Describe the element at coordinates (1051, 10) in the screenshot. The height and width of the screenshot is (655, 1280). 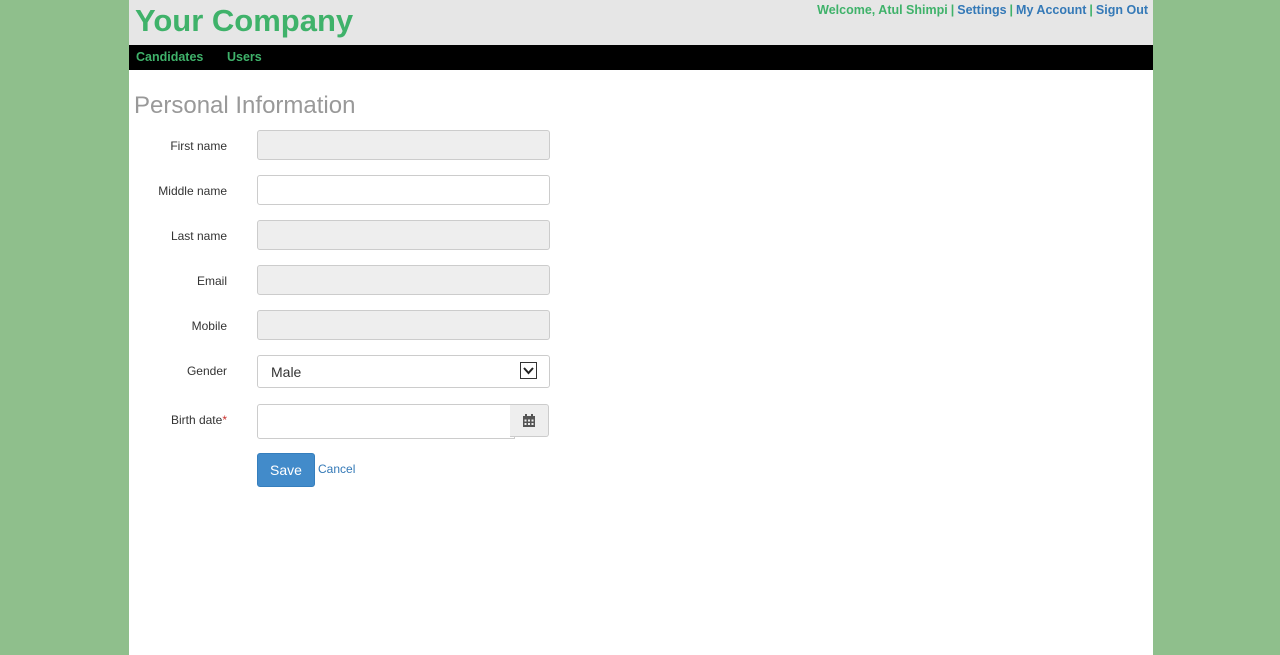
I see `my-account-link: My Account` at that location.